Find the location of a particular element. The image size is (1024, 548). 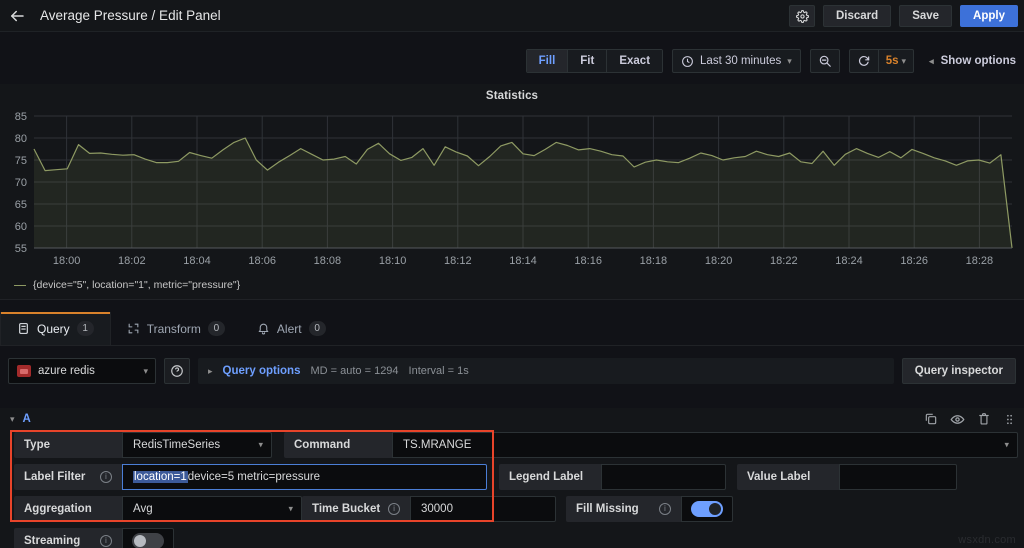

label-filter-label: Label Filter i is located at coordinates (68, 476).